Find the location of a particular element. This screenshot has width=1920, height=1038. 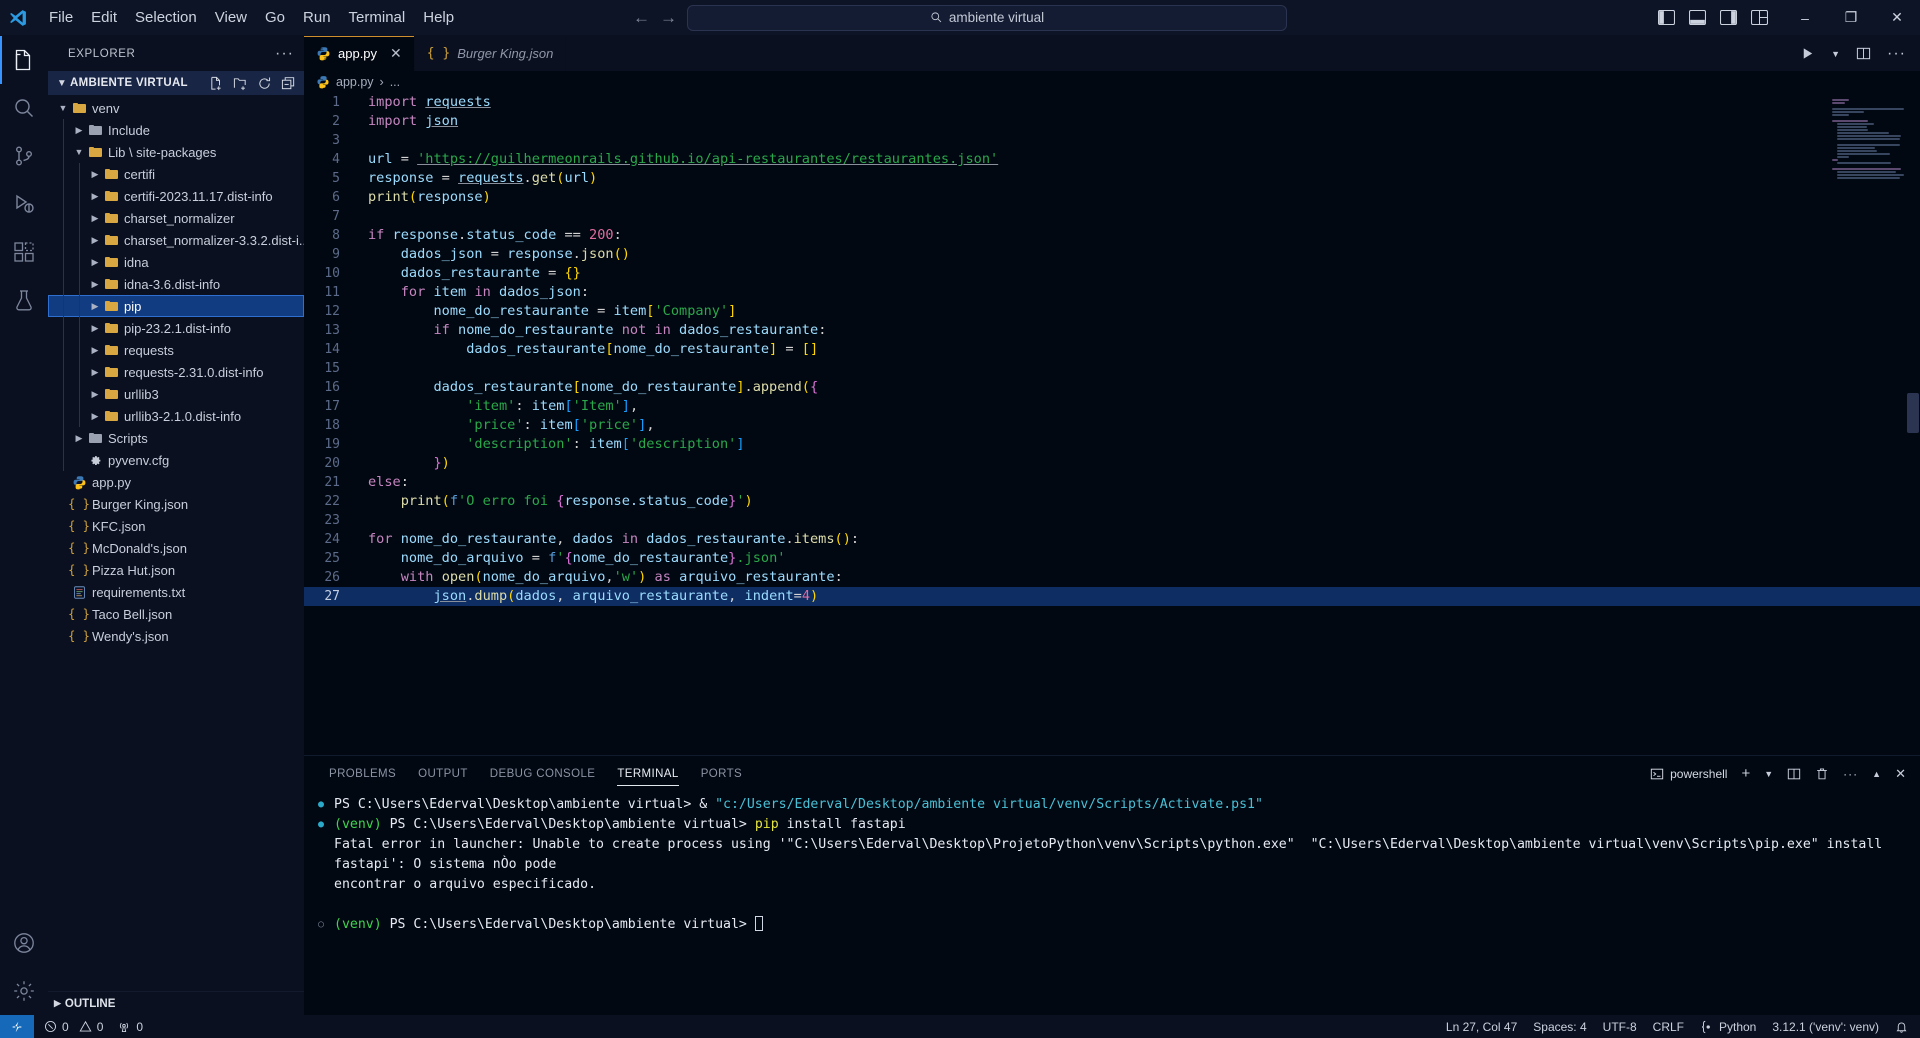

panel-tab-debug-console: DEBUG CONSOLE is located at coordinates (543, 773).